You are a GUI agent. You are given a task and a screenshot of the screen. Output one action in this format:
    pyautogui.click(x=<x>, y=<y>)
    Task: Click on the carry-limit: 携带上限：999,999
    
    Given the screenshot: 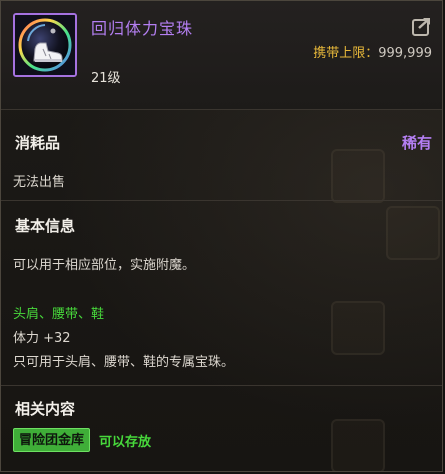 What is the action you would take?
    pyautogui.click(x=372, y=51)
    